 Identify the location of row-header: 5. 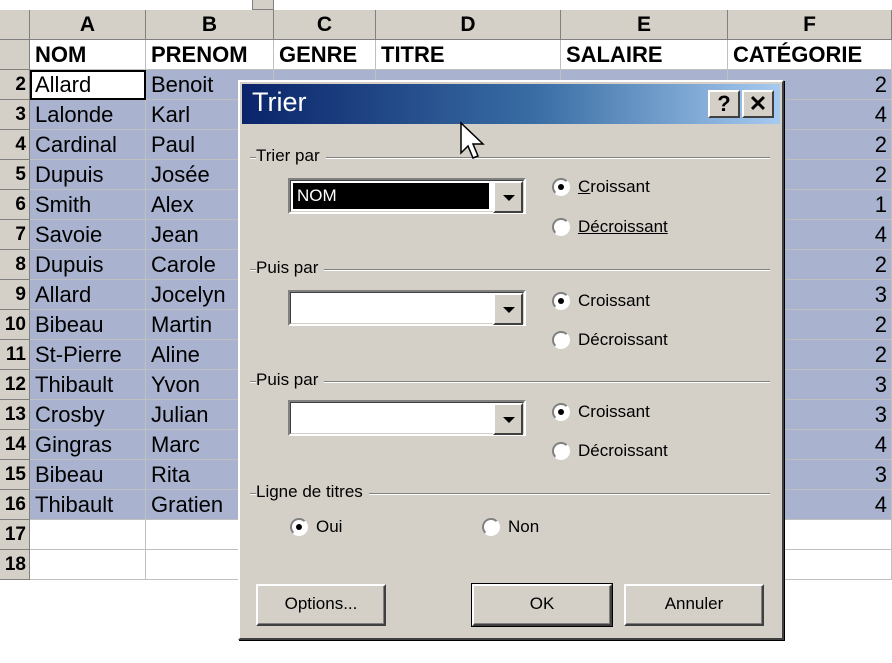
(15, 175).